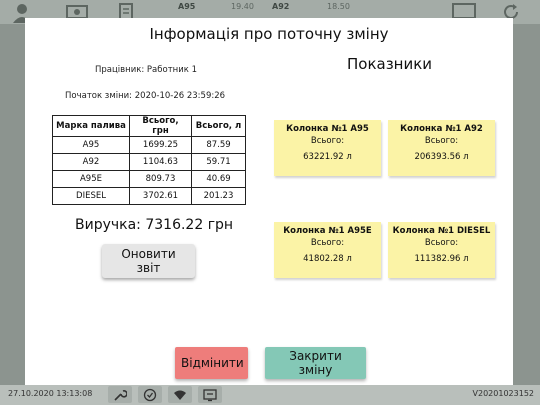 This screenshot has width=540, height=405. What do you see at coordinates (441, 250) in the screenshot?
I see `pump-counter-card: Колонка №1 DIESEL Всього: 111382.96 л` at bounding box center [441, 250].